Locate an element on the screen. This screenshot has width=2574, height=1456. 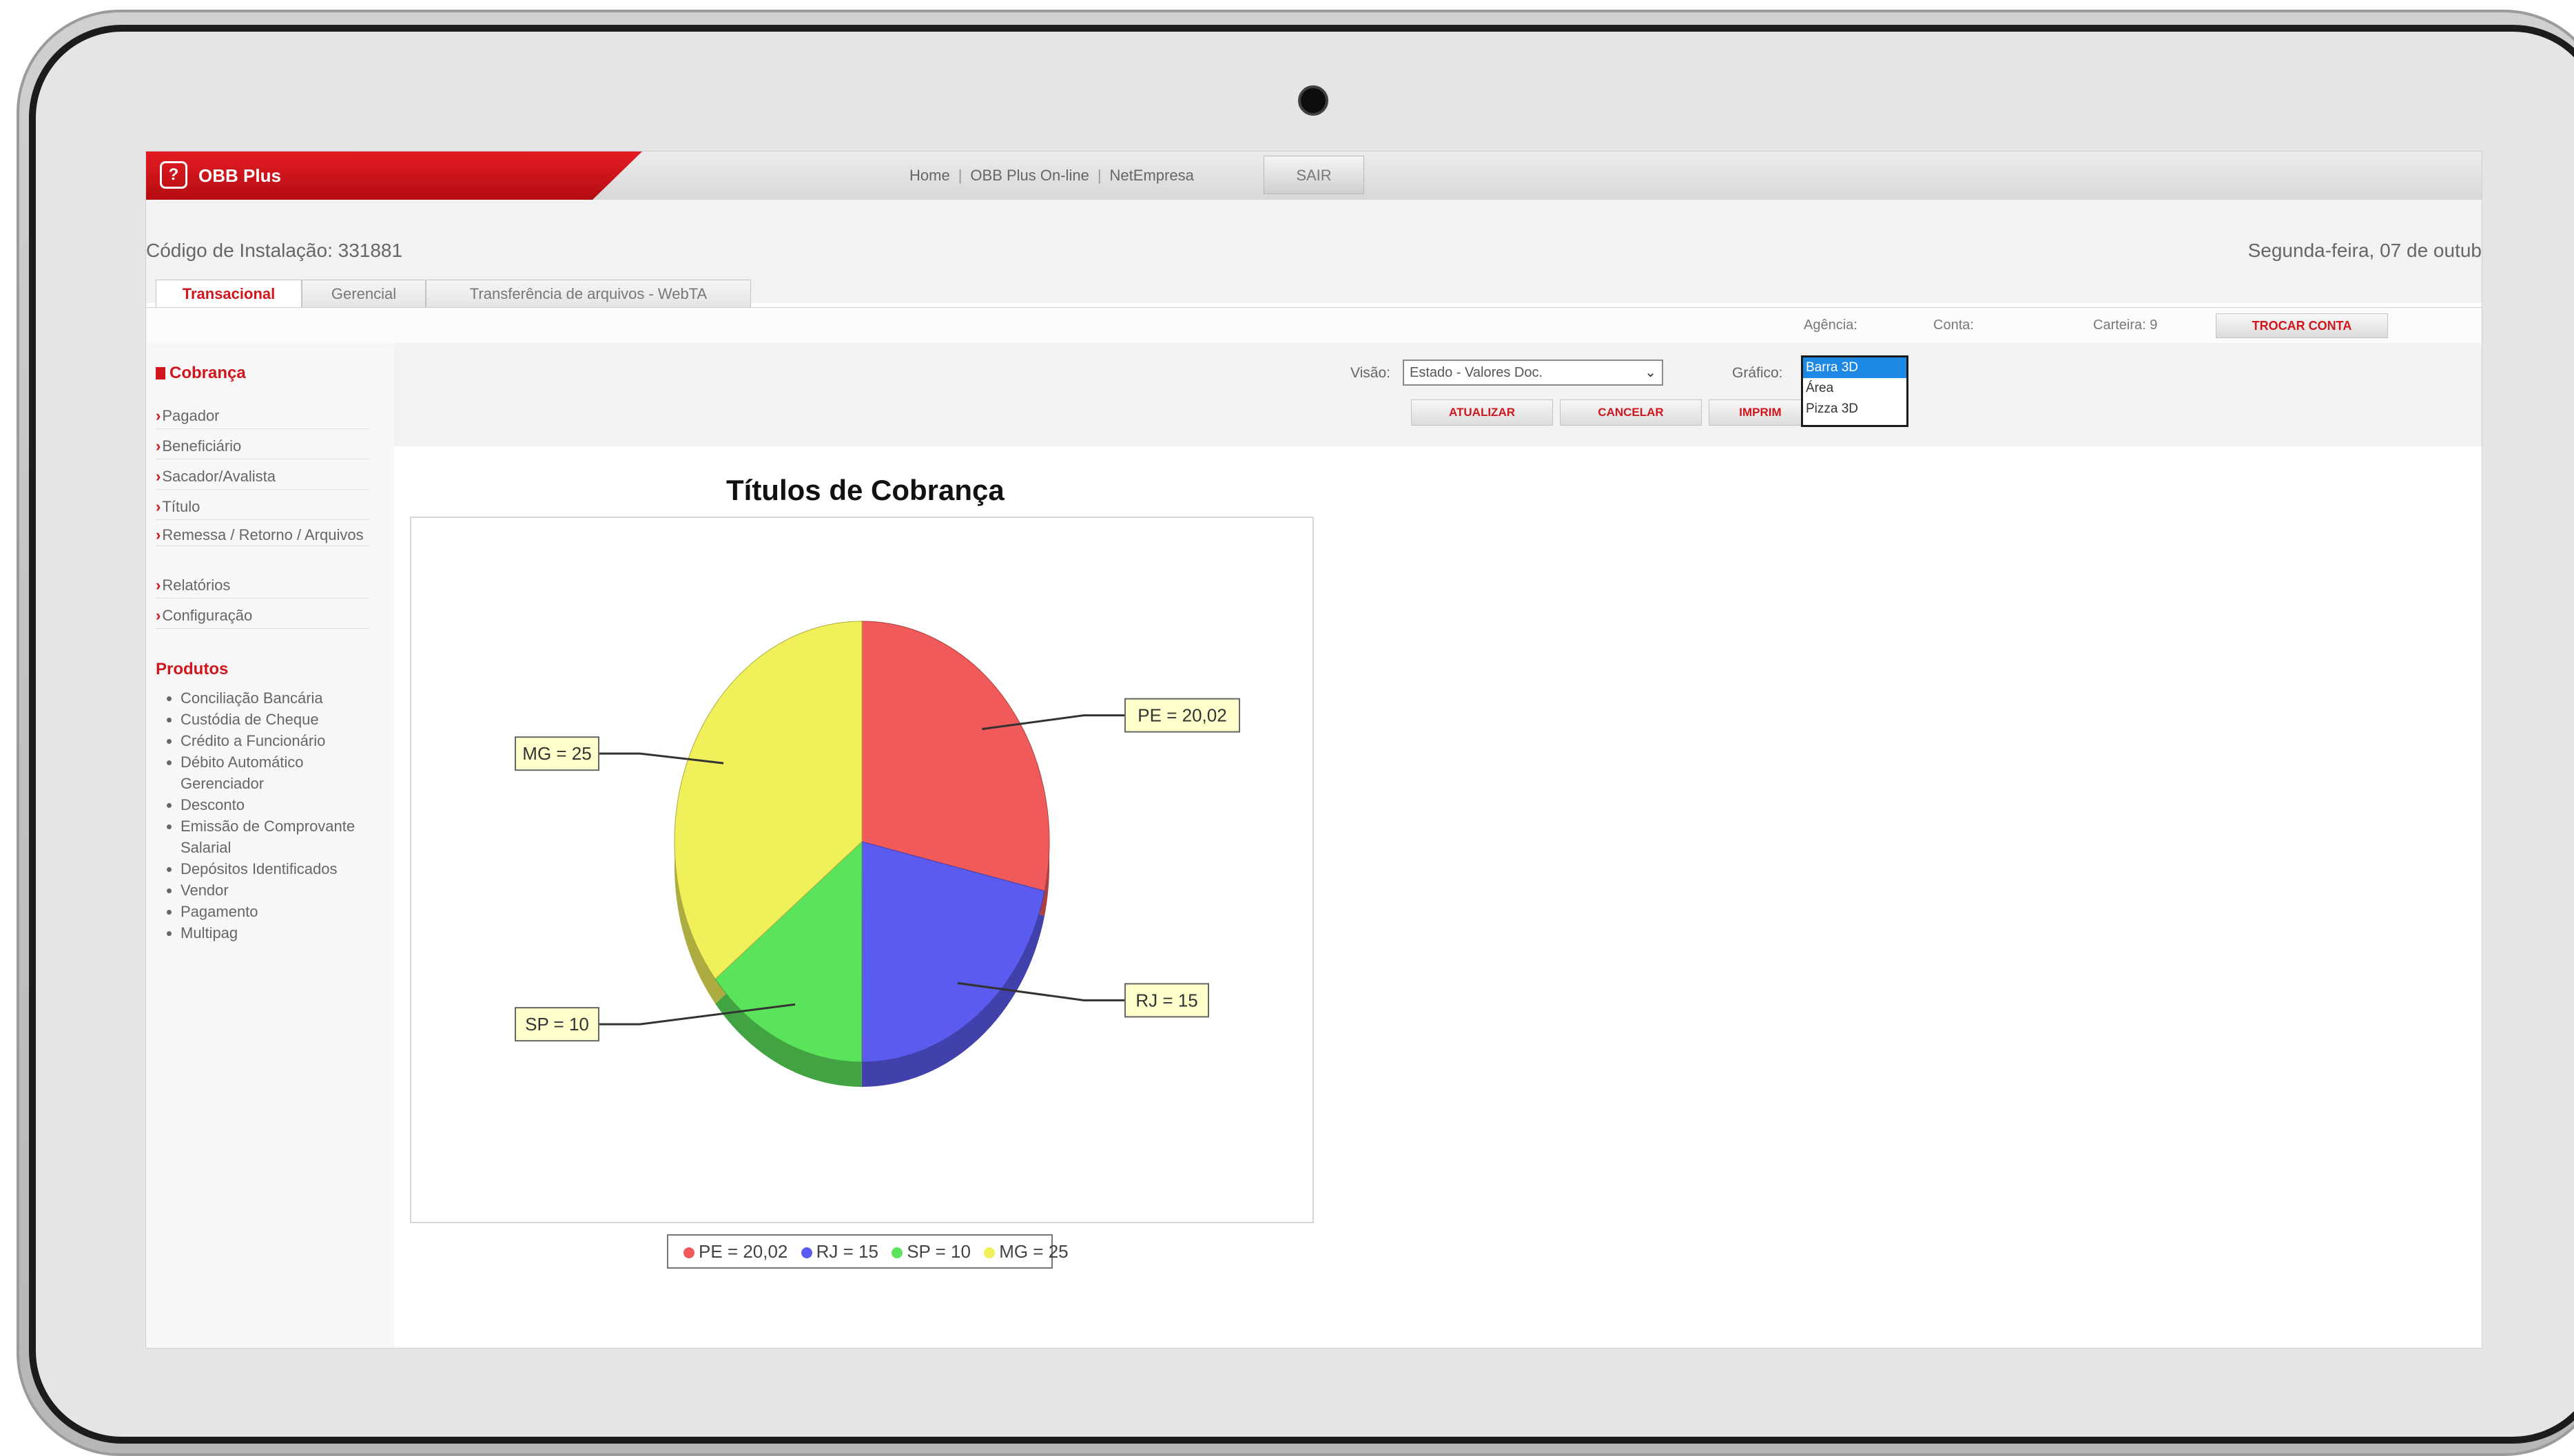
sidebar-item-label: Pagador is located at coordinates (191, 415).